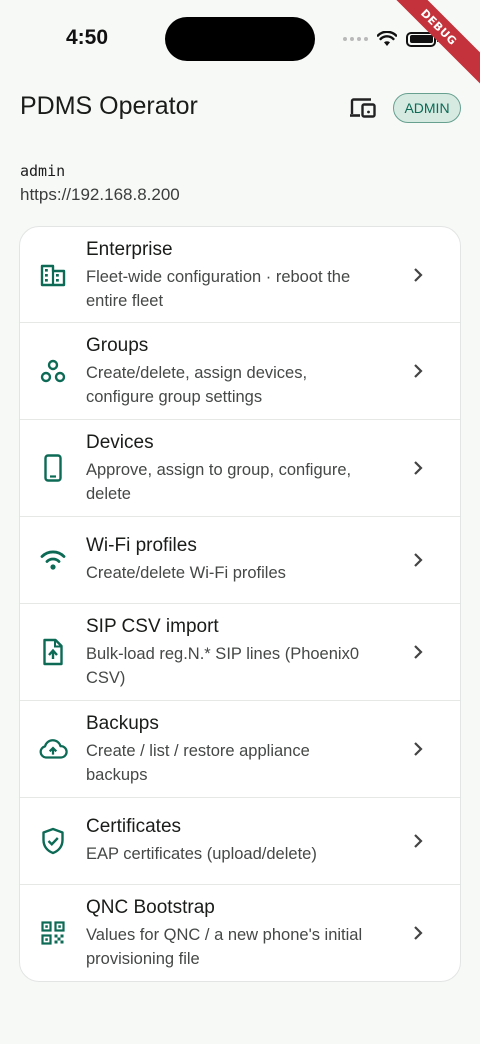 The image size is (480, 1044). What do you see at coordinates (150, 907) in the screenshot?
I see `item-title: QNC Bootstrap` at bounding box center [150, 907].